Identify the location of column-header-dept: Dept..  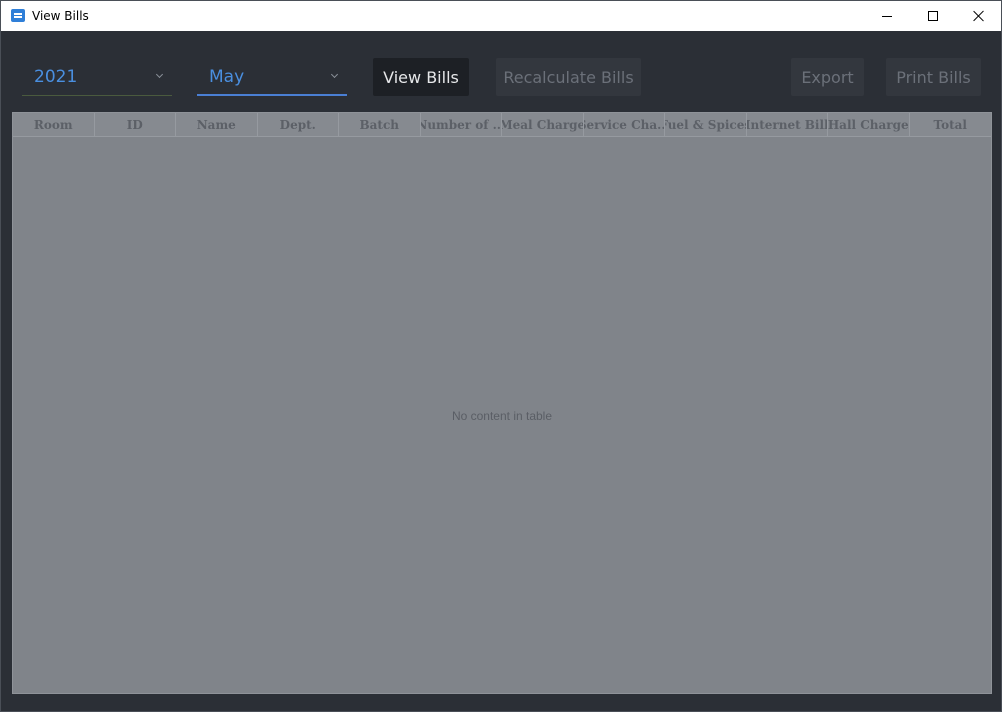
(298, 125).